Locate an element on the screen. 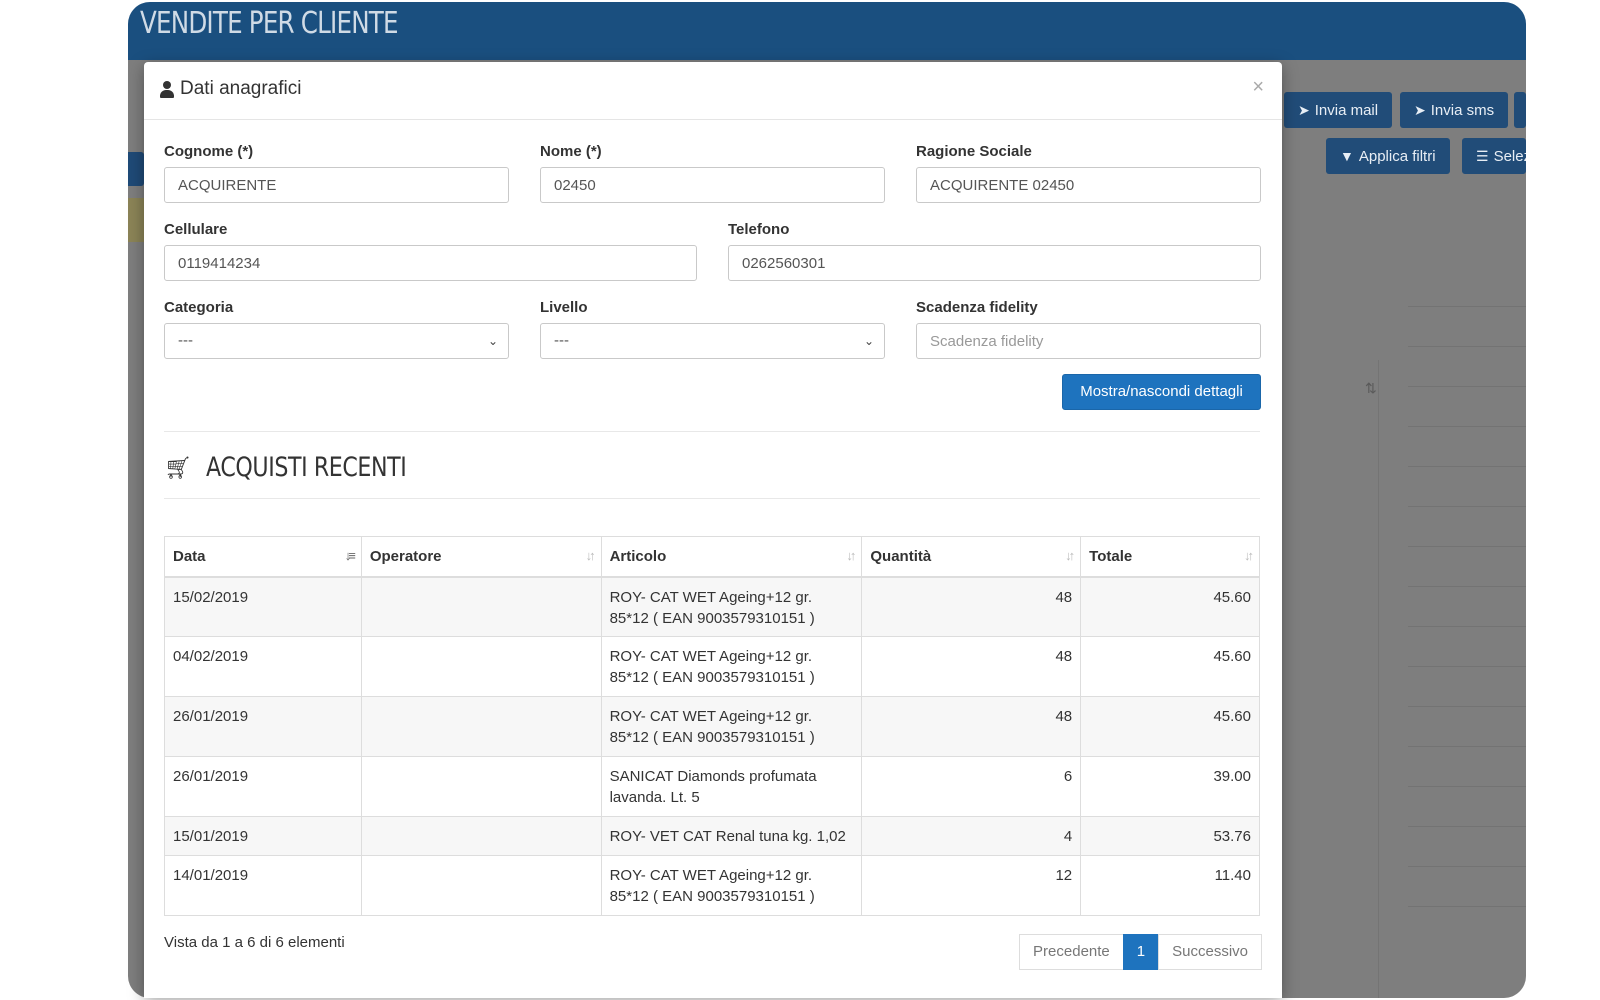 Image resolution: width=1600 pixels, height=1000 pixels. livello-value: --- is located at coordinates (561, 340).